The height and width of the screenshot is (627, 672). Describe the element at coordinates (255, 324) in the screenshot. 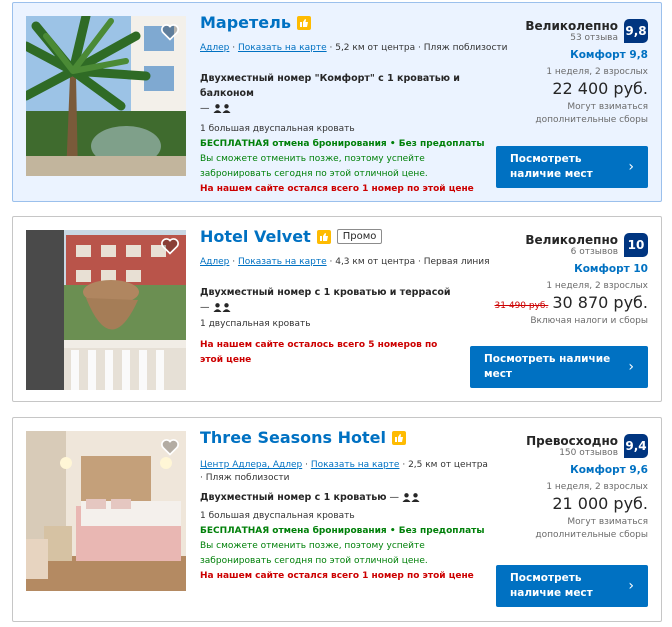

I see `bed-type: 1 двуспальная кровать` at that location.